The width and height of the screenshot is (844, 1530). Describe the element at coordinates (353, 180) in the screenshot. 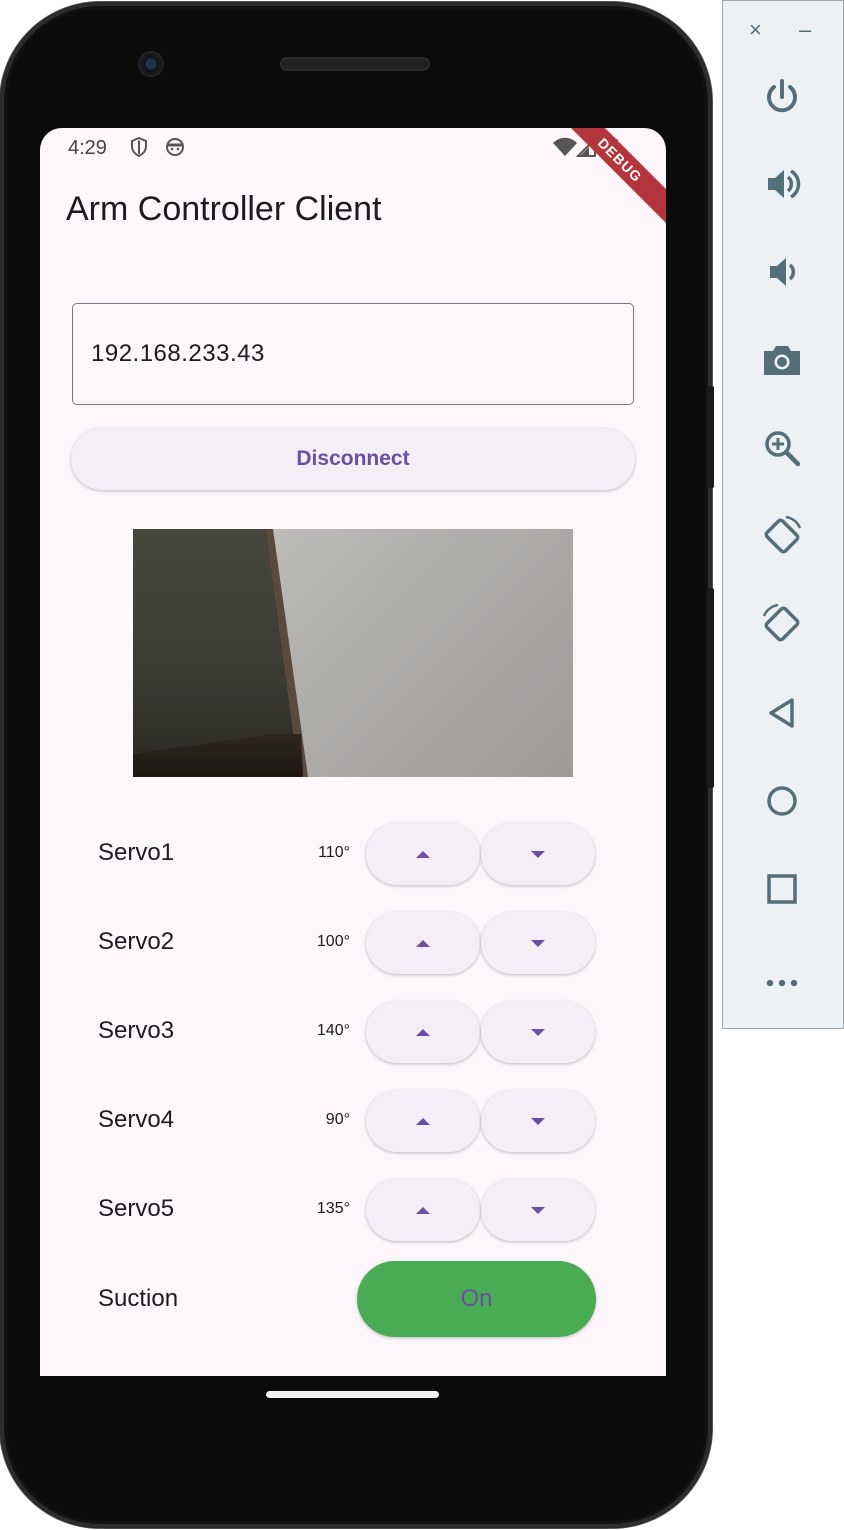

I see `status-bar: 4:29 DEBUG` at that location.